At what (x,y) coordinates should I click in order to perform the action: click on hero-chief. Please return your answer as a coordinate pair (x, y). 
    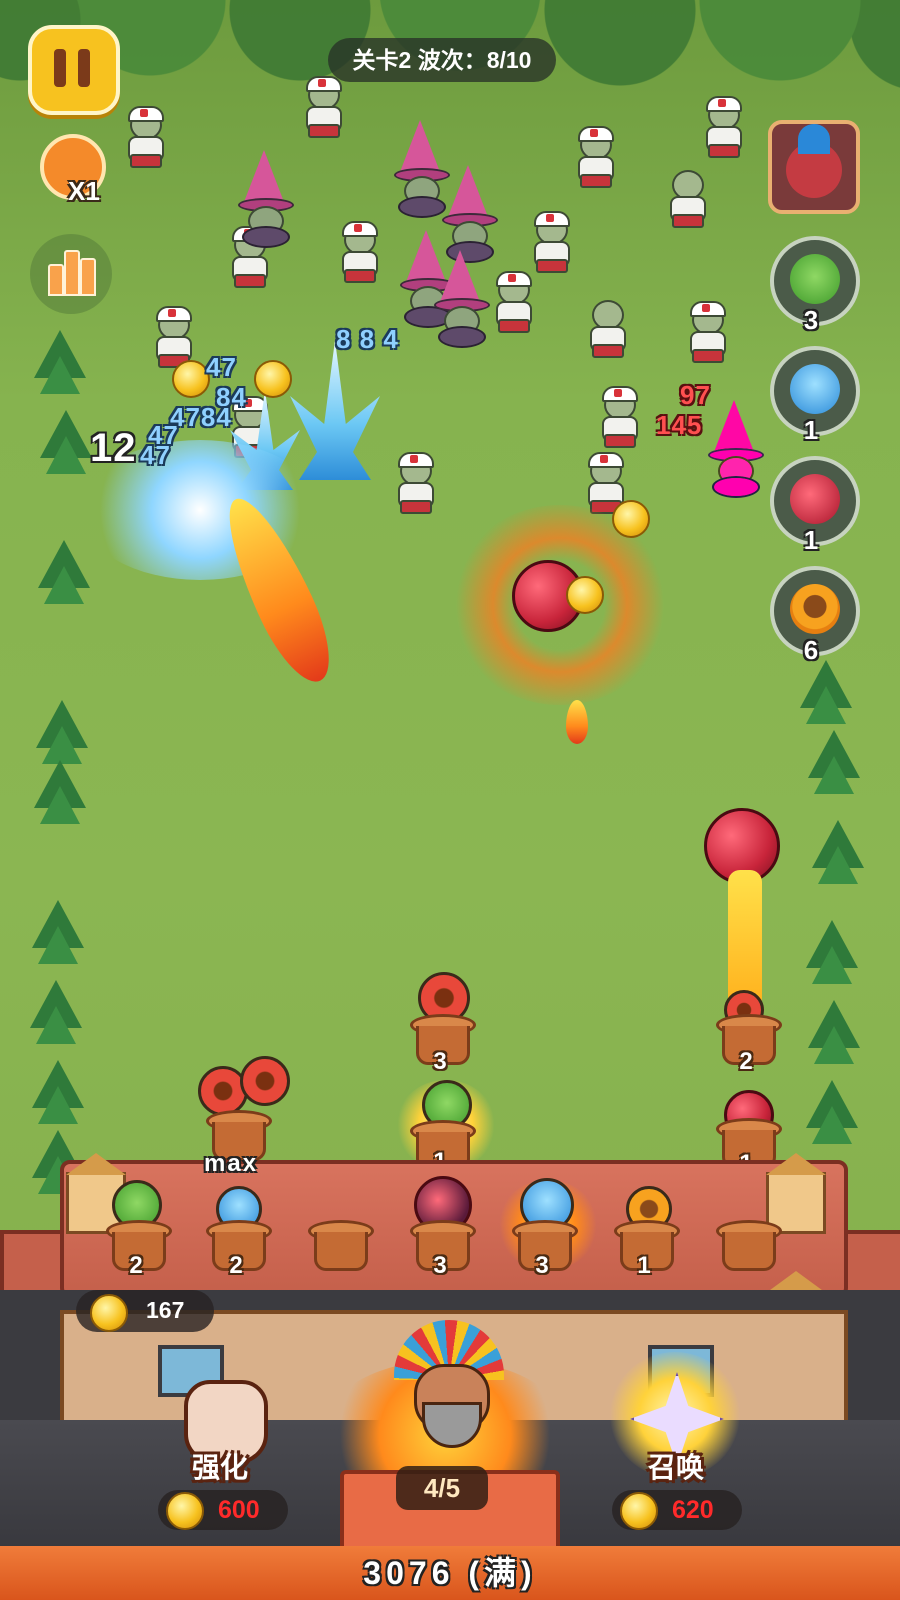
    Looking at the image, I should click on (449, 1390).